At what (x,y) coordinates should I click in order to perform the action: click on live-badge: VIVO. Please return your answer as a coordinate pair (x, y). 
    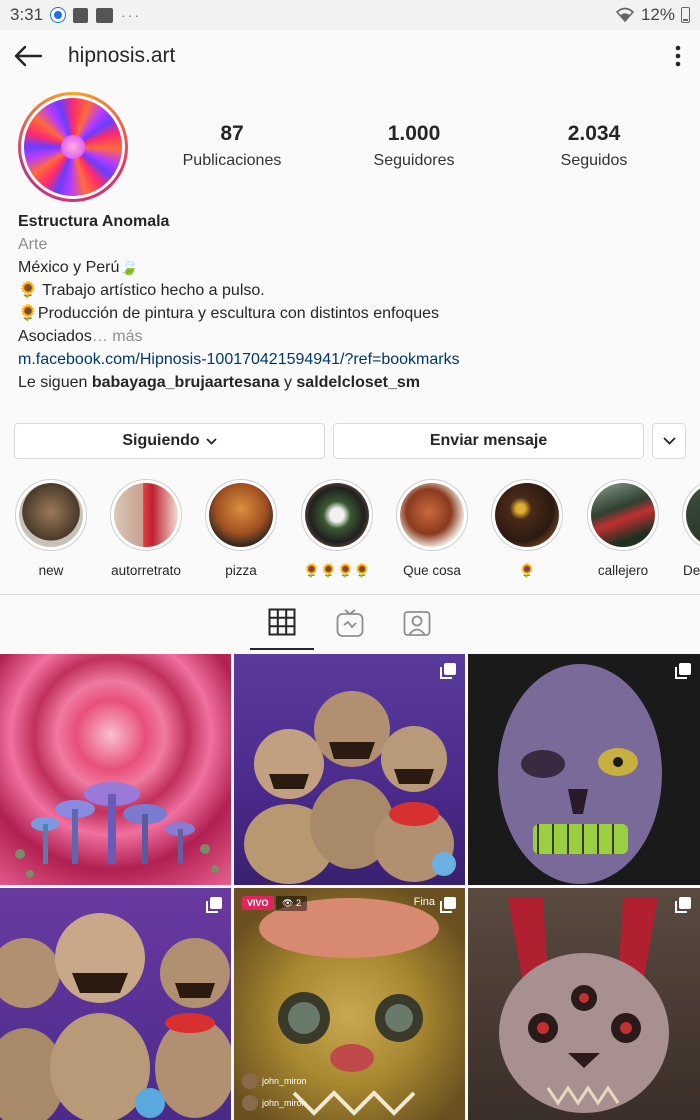
    Looking at the image, I should click on (258, 903).